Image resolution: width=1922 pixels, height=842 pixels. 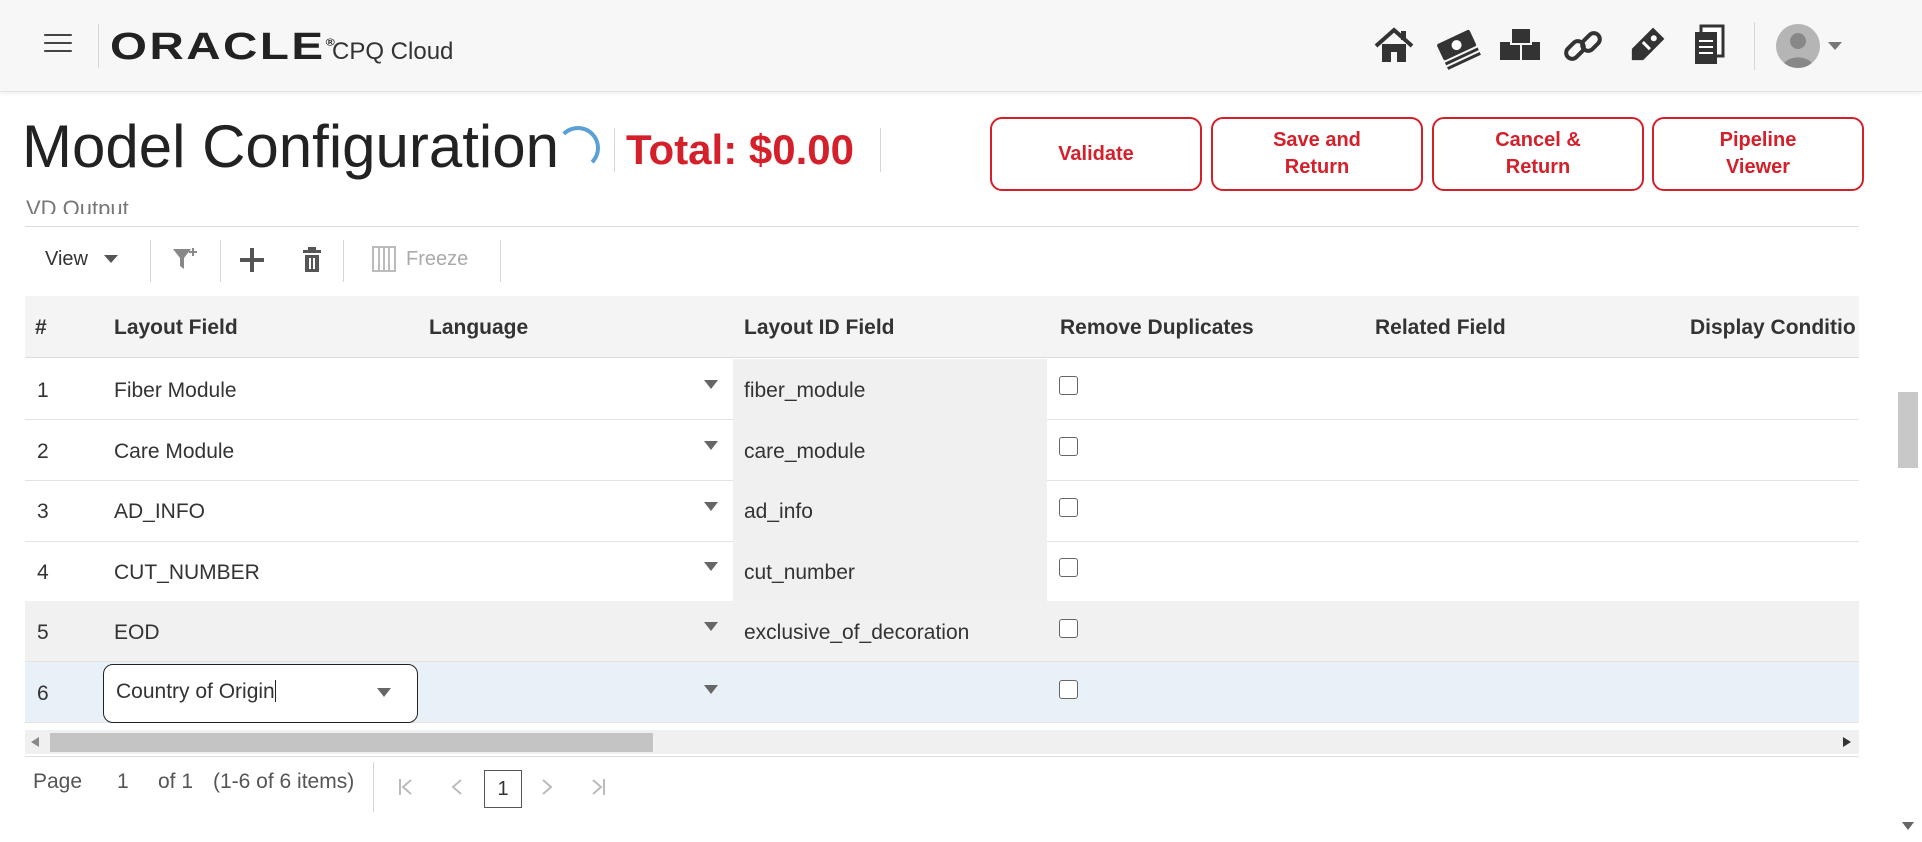 What do you see at coordinates (942, 742) in the screenshot?
I see `horizontal-scrollbar` at bounding box center [942, 742].